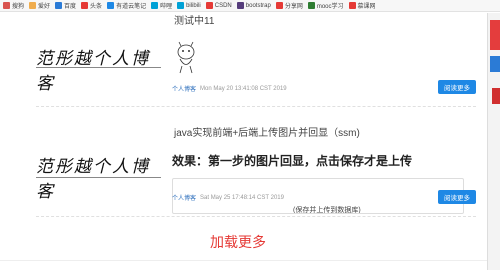 The image size is (500, 270). I want to click on bookmark-bilibili: bilibili, so click(189, 5).